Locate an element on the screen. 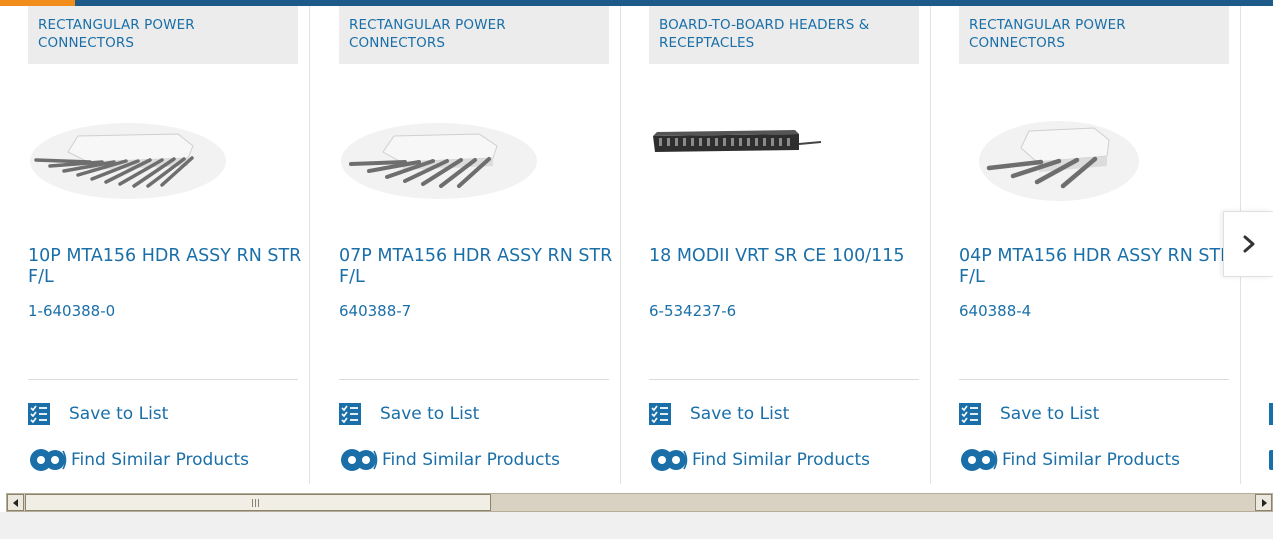 The image size is (1273, 539). scrollbar-grip is located at coordinates (256, 503).